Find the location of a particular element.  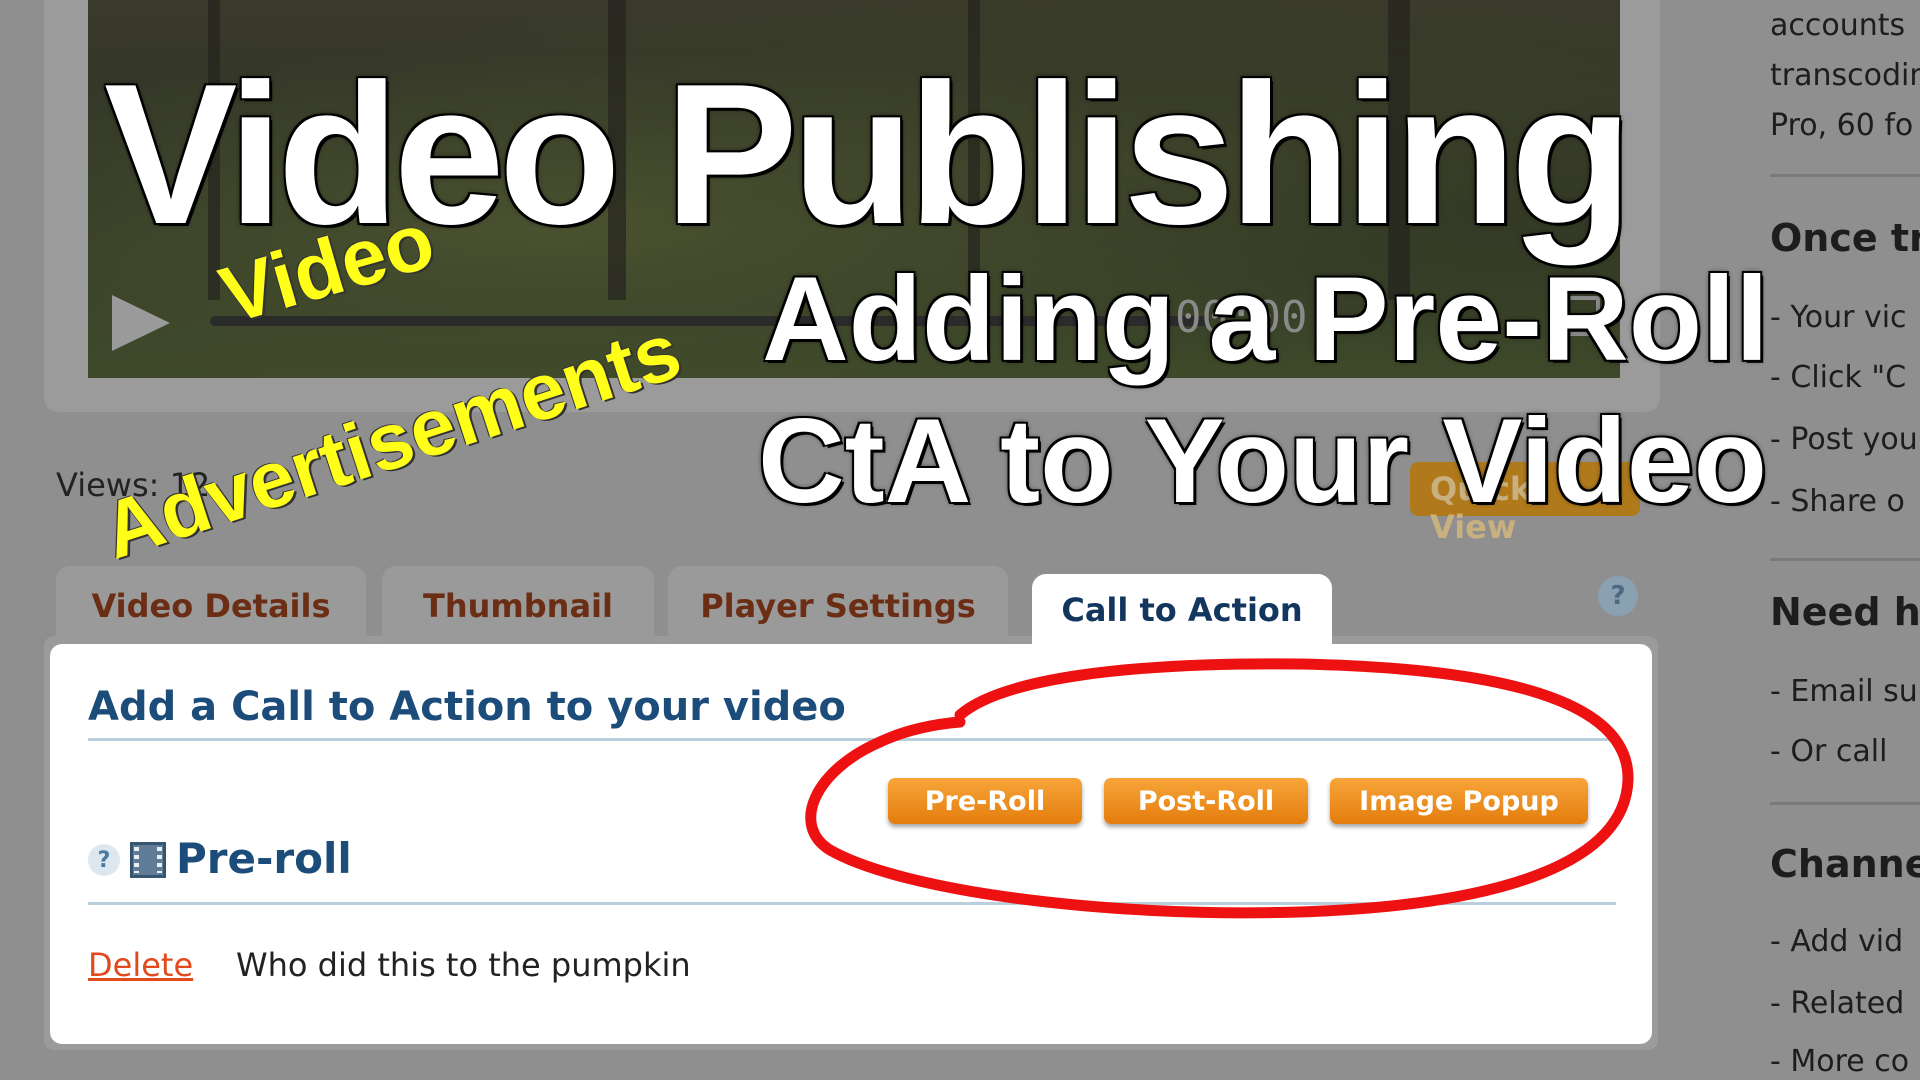

overlay-subtitle-line2: CtA to Your Video is located at coordinates (1262, 461).